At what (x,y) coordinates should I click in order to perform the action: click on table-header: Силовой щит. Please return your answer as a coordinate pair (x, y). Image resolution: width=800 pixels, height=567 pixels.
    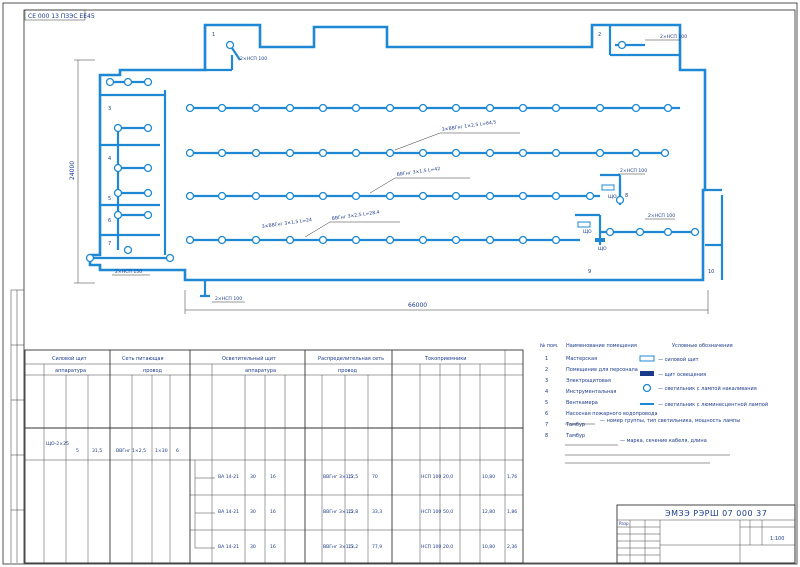
    Looking at the image, I should click on (69, 358).